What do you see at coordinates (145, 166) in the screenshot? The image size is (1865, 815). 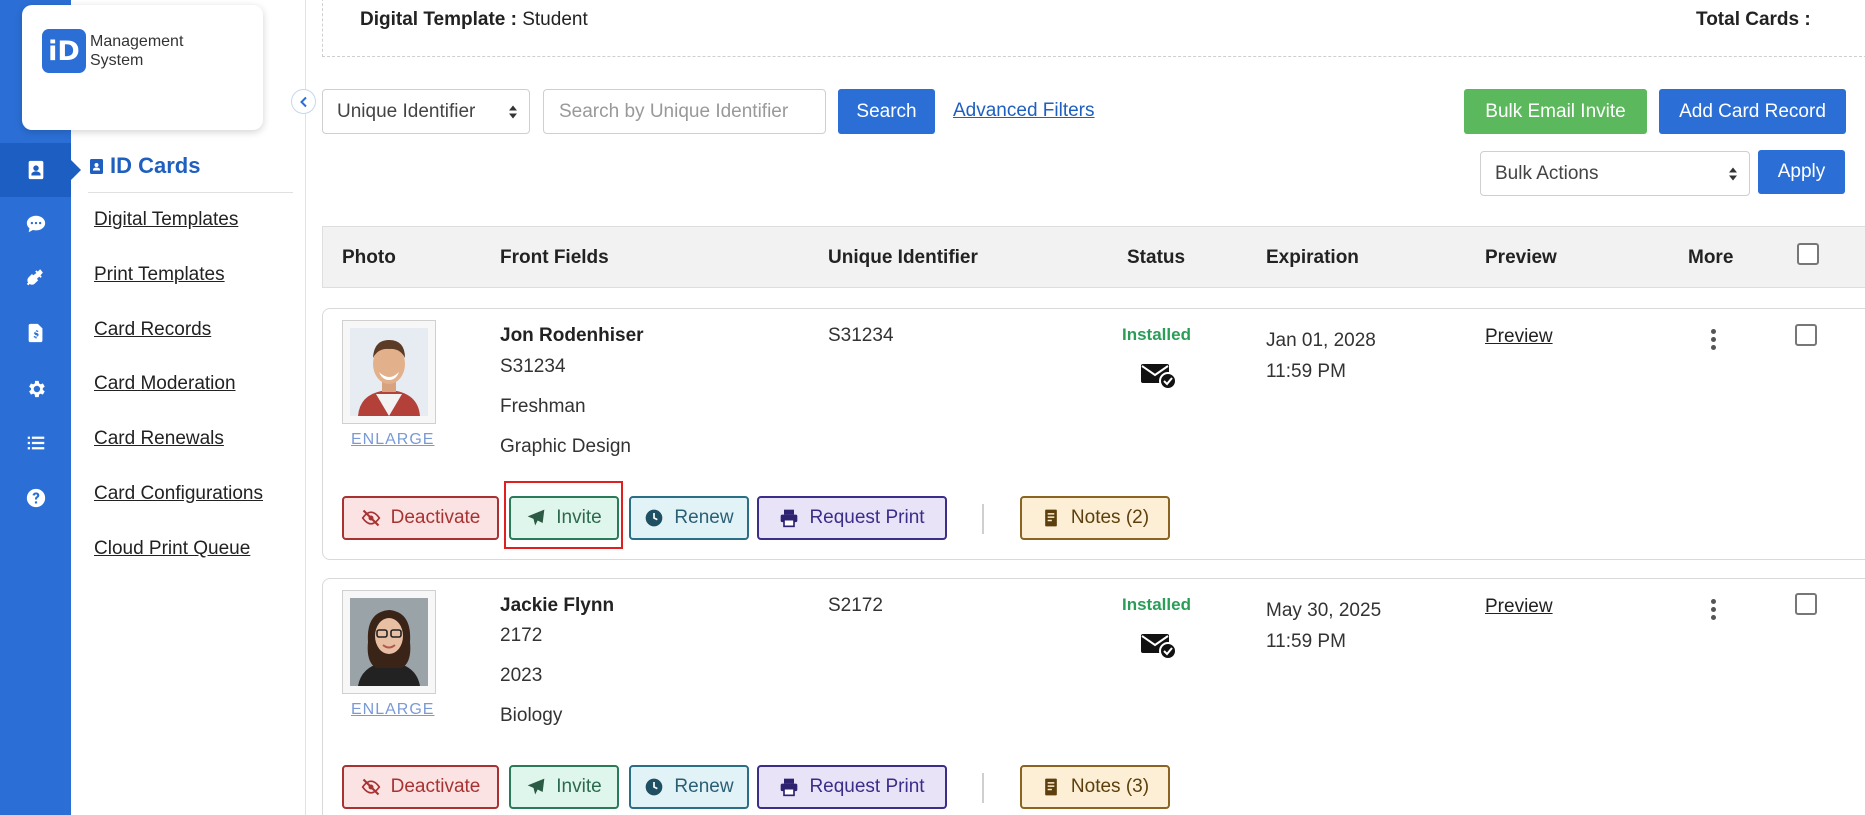 I see `sidebar-section-title: ID Cards` at bounding box center [145, 166].